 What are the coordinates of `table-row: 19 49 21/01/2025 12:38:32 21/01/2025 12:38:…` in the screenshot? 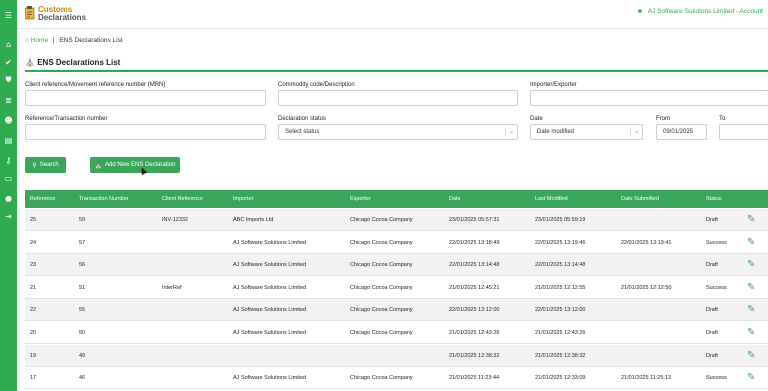 It's located at (396, 355).